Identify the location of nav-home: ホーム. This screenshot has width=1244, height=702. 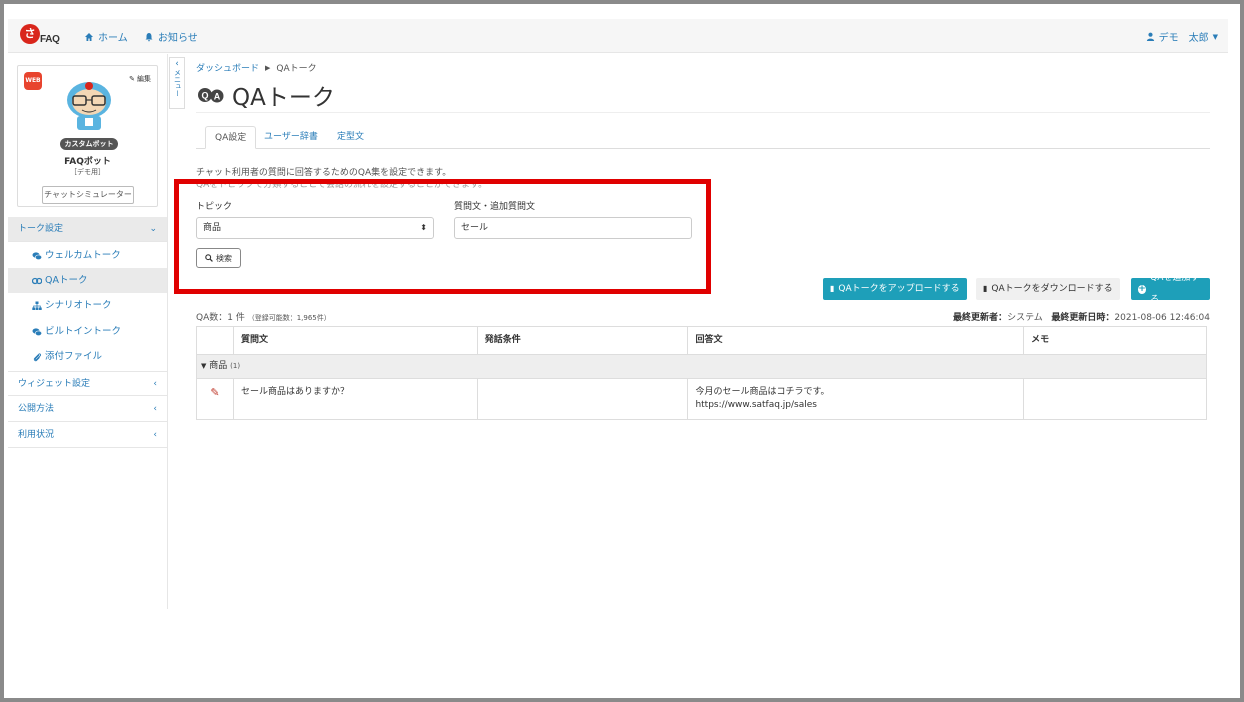
(106, 36).